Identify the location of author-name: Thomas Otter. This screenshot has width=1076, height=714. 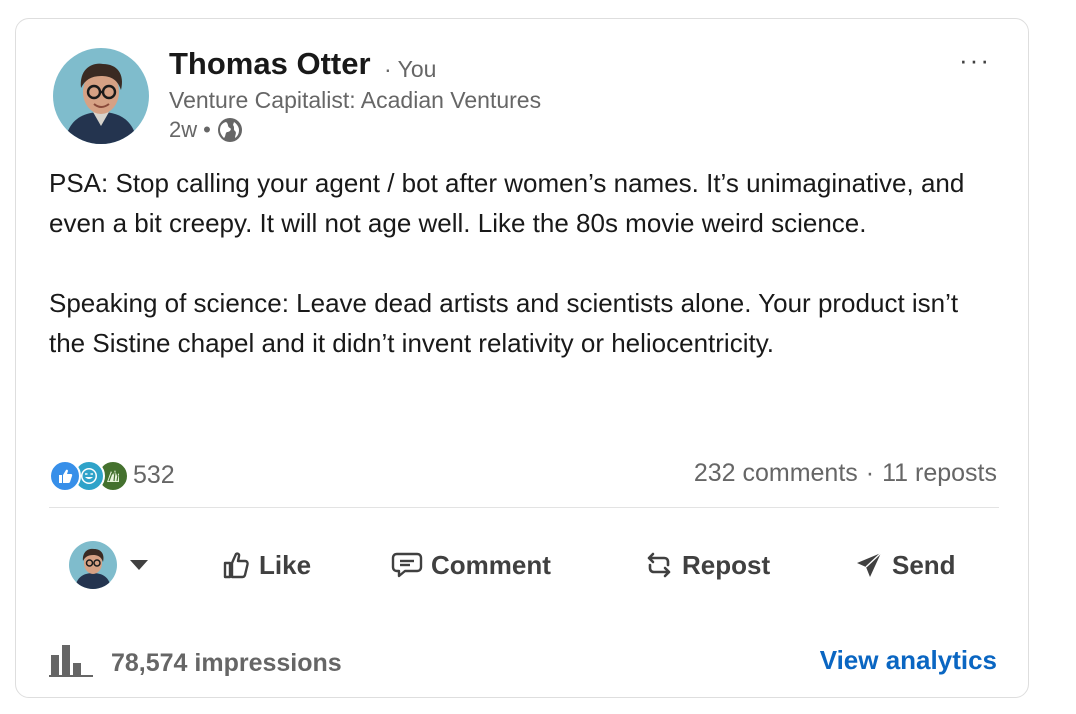
(270, 64).